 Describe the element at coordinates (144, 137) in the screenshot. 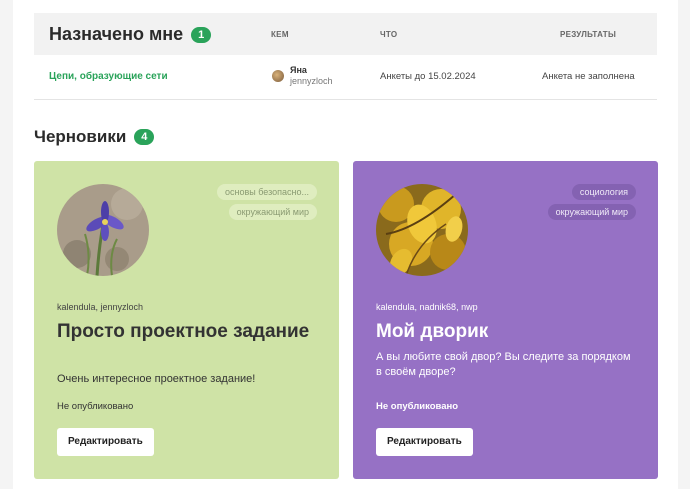

I see `drafts-count-badge: 4` at that location.